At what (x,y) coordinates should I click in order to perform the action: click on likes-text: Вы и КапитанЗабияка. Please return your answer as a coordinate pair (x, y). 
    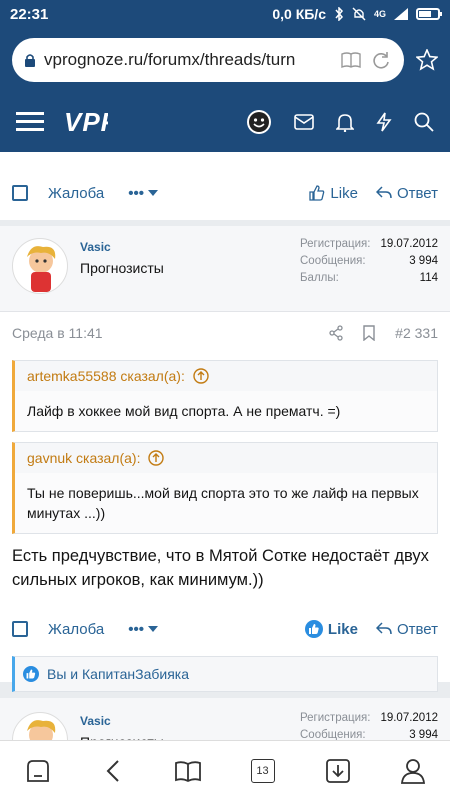
    Looking at the image, I should click on (118, 674).